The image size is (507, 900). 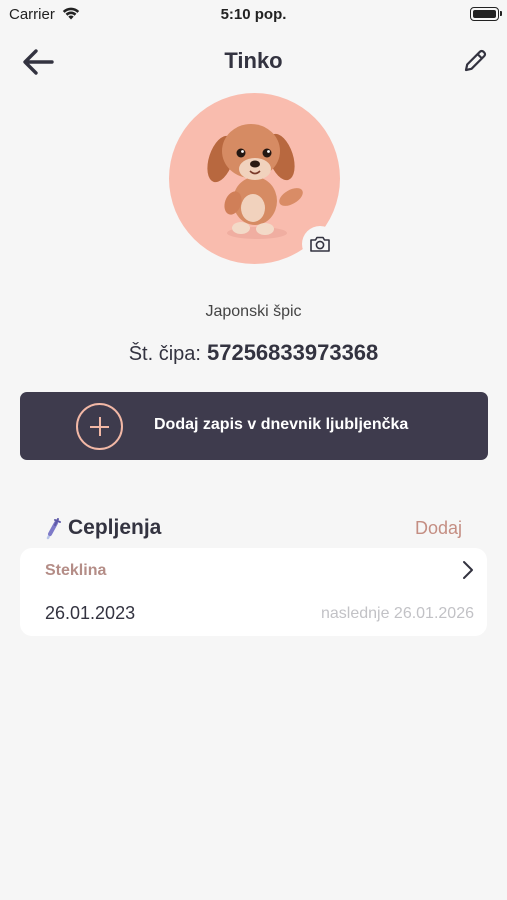 What do you see at coordinates (253, 311) in the screenshot?
I see `pet-breed: Japonski špic` at bounding box center [253, 311].